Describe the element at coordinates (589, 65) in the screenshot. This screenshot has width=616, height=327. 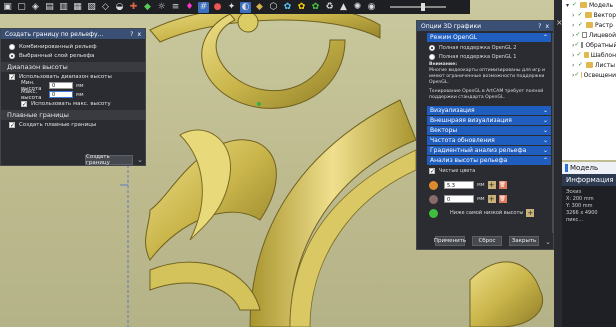
I see `tree-item: › ✓ Листы` at that location.